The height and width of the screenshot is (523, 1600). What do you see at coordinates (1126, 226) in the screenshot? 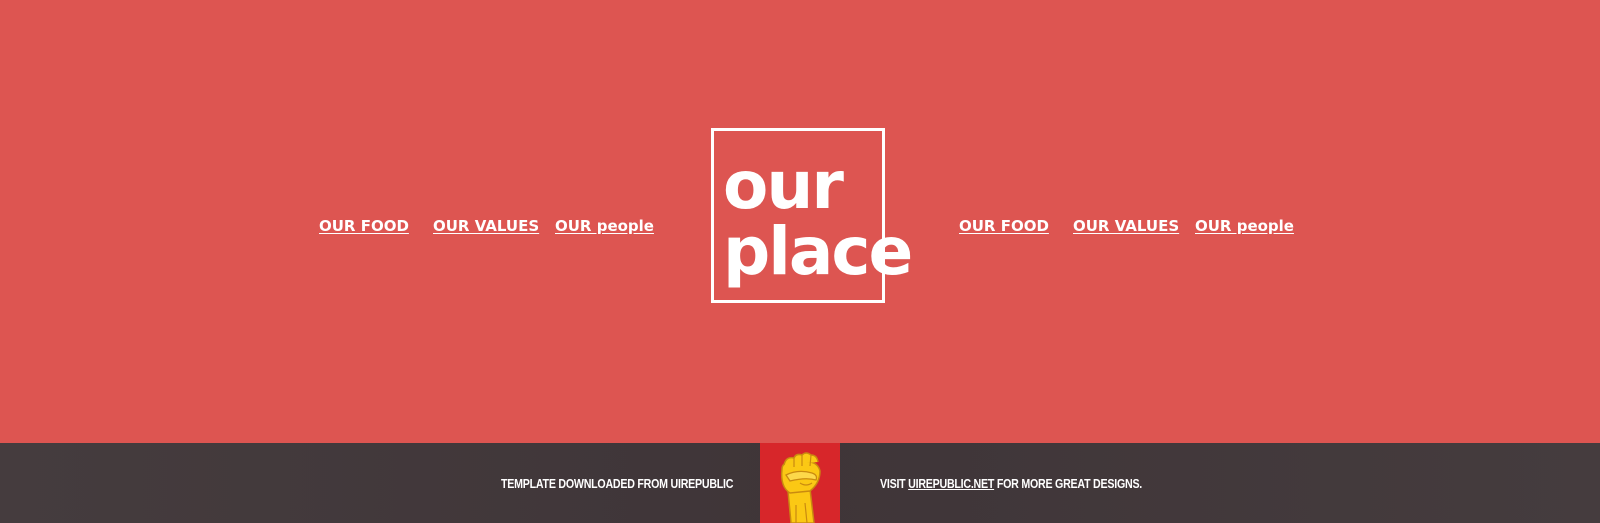
I see `nav-right-our-values: OUR VALUES` at bounding box center [1126, 226].